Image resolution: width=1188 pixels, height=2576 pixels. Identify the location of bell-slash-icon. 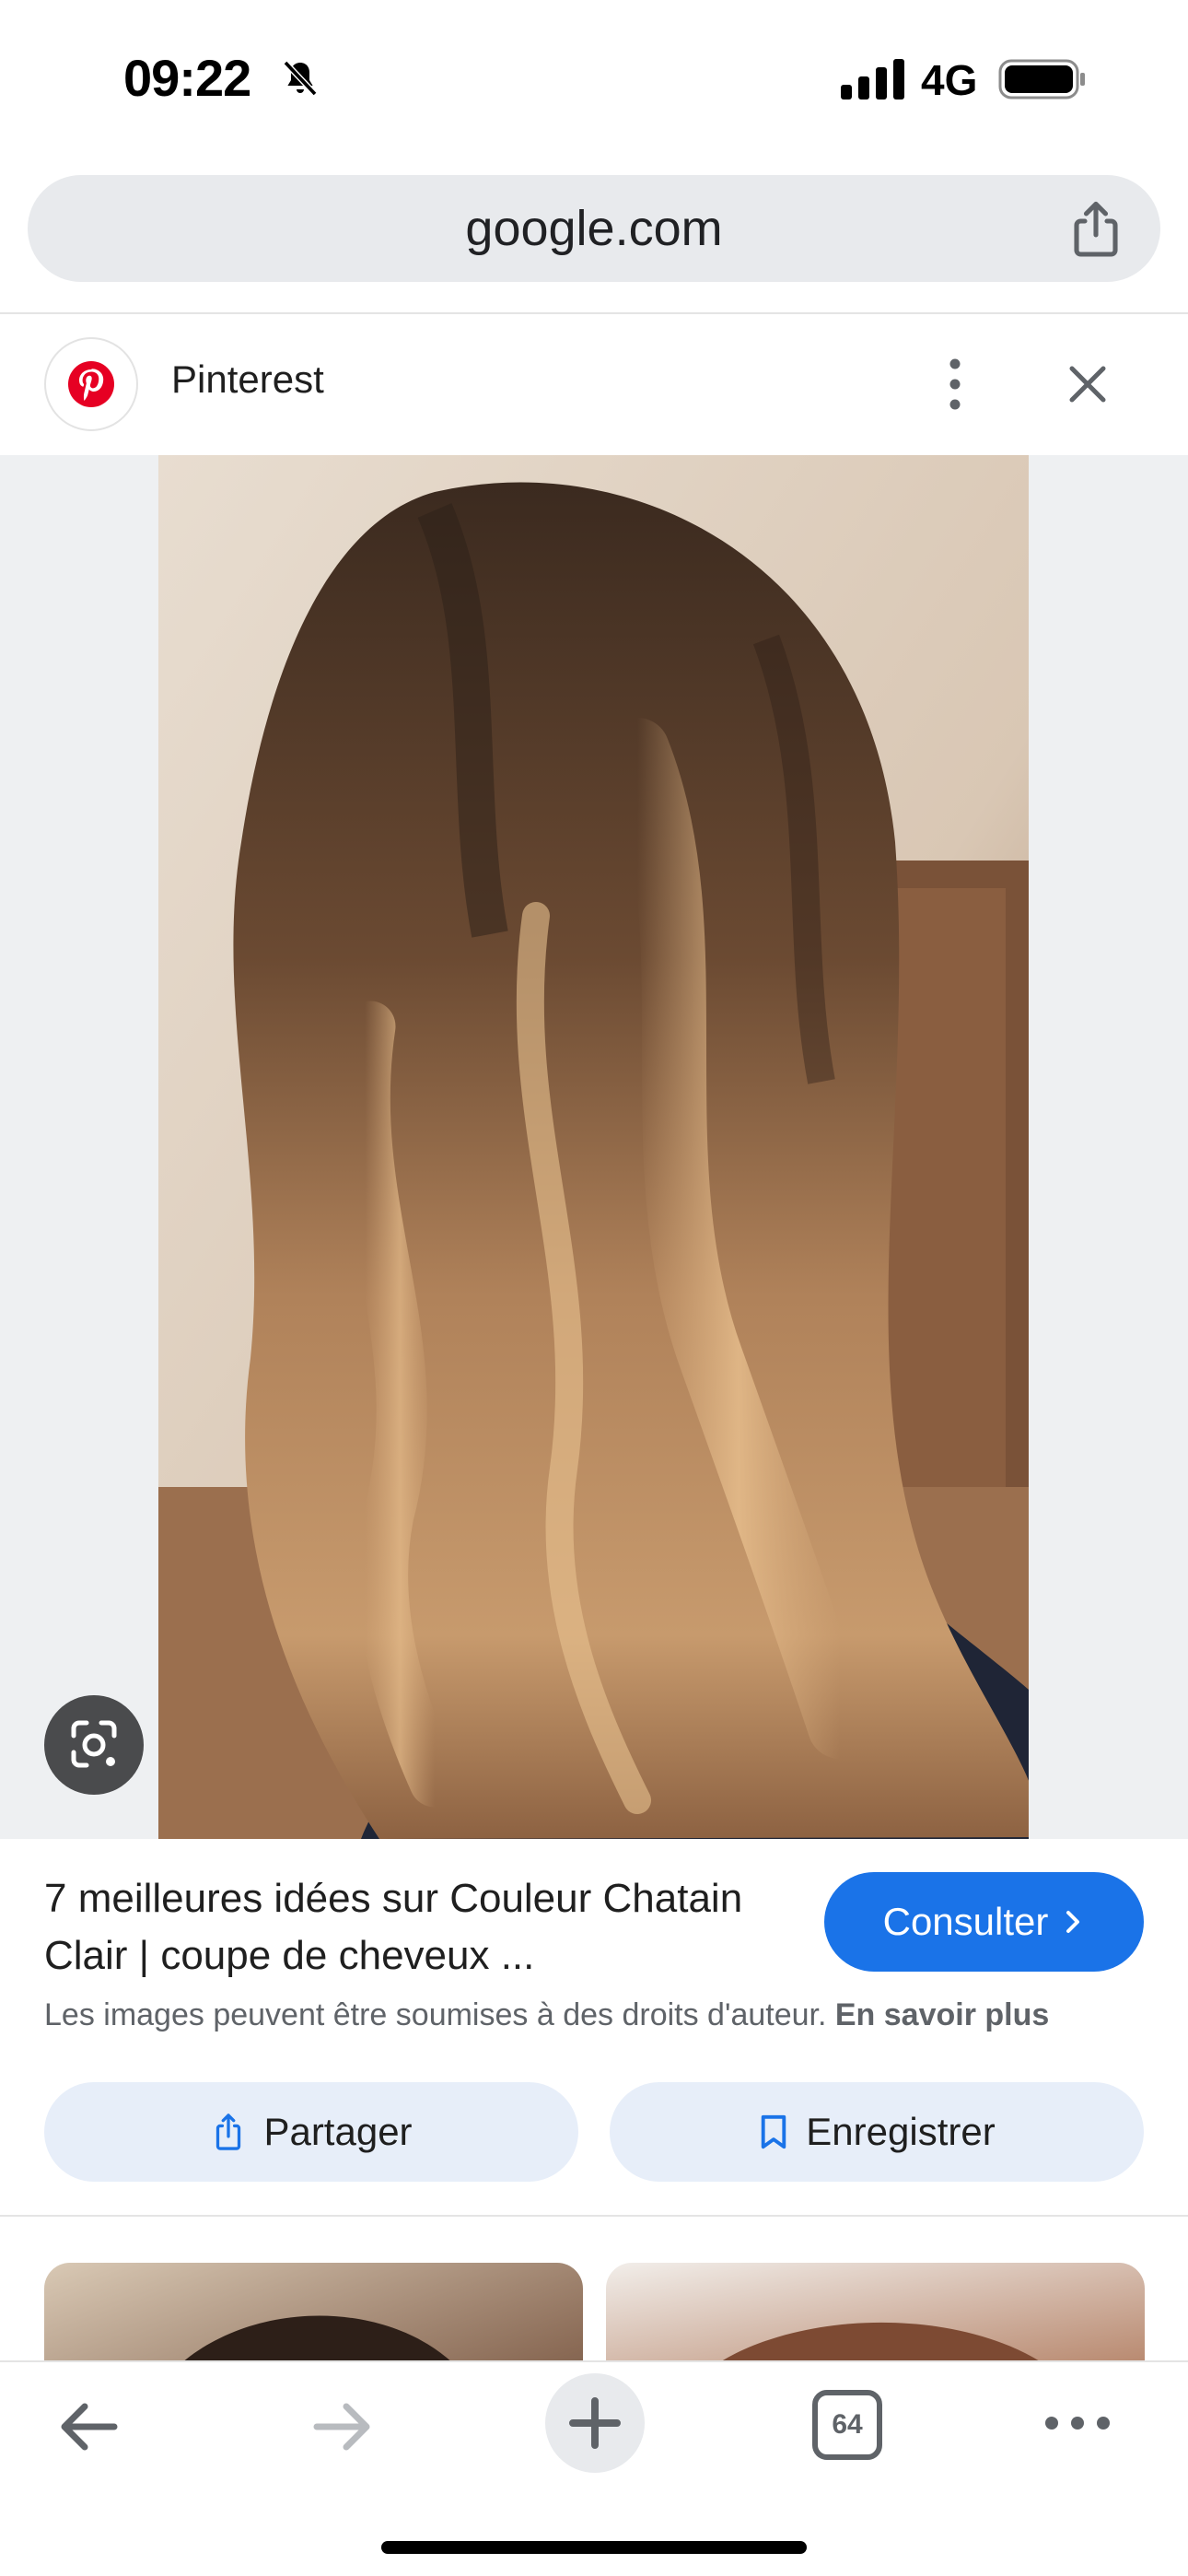
(300, 78).